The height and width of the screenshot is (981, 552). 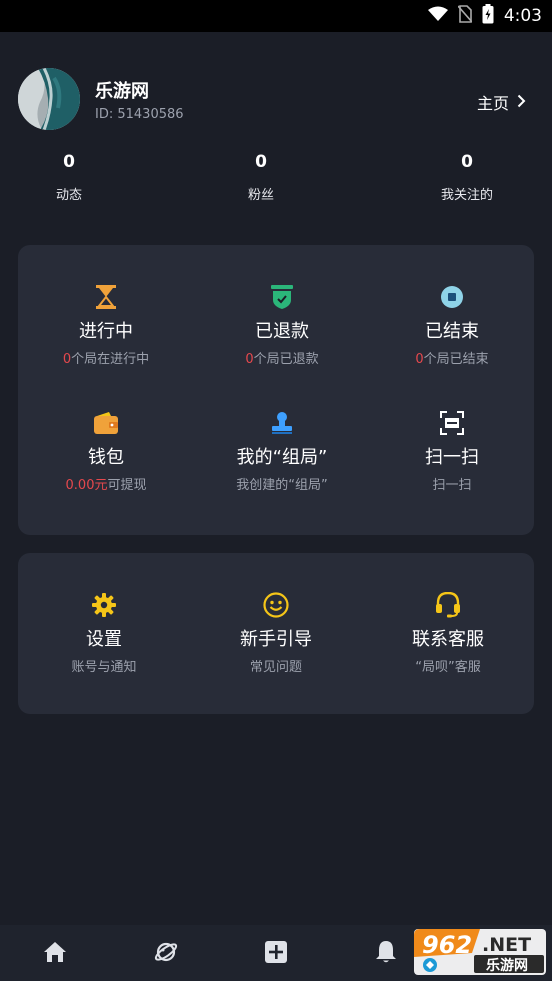 I want to click on homepage-link: 主页, so click(x=501, y=102).